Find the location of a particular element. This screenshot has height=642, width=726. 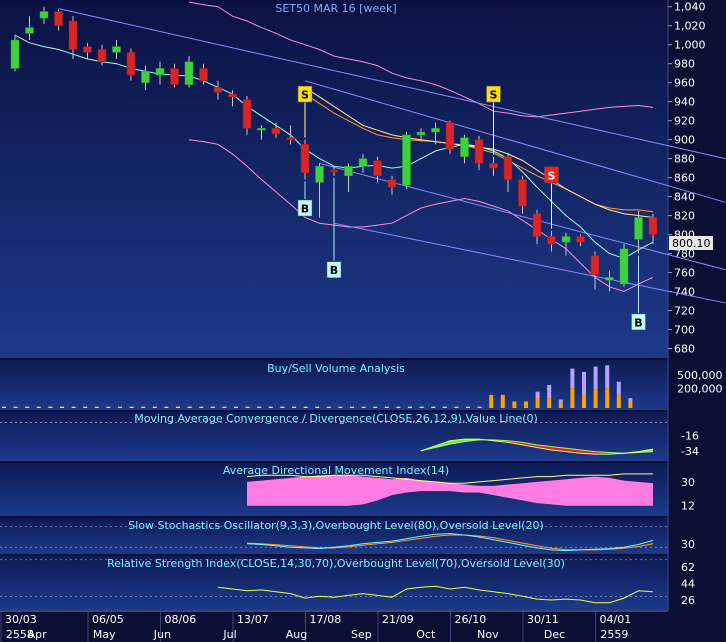

price-tick-label: 860 is located at coordinates (684, 178).